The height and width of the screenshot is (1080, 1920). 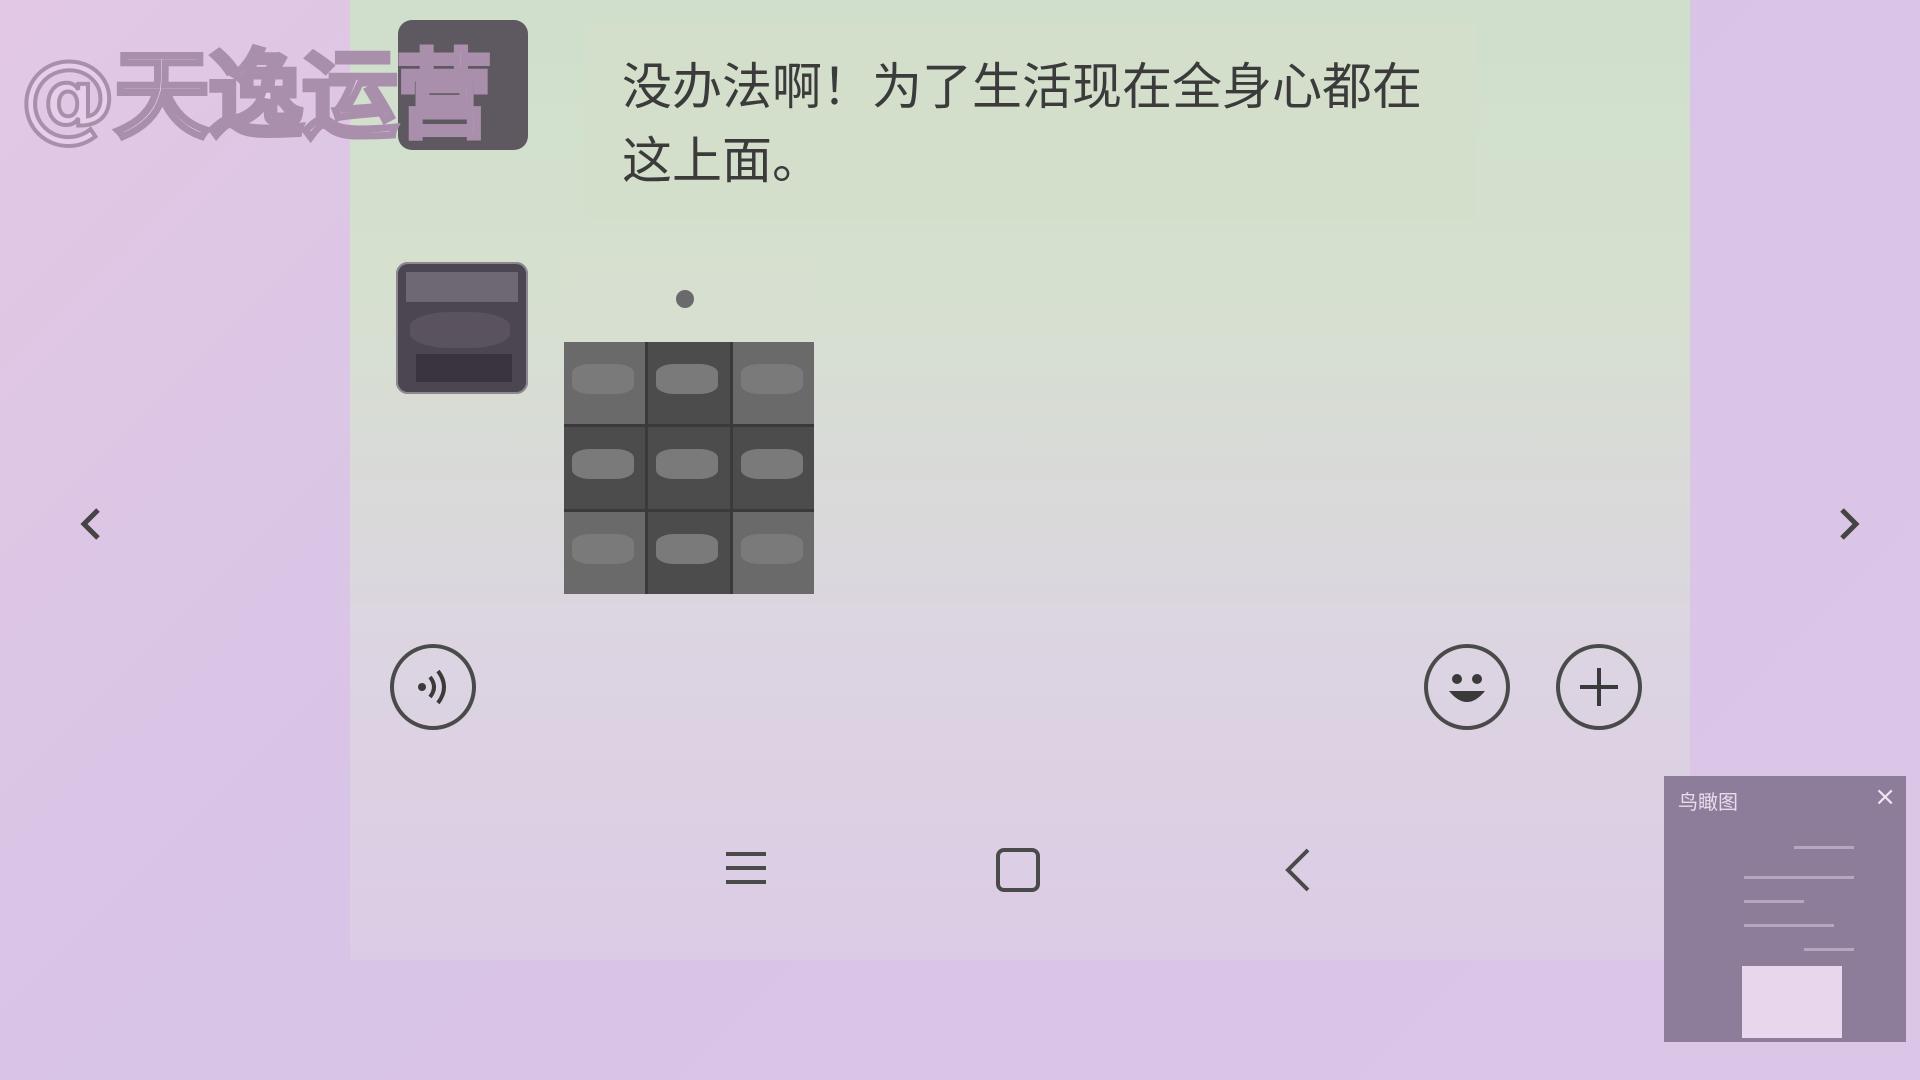 I want to click on message-bubble: 没办法啊！为了生活现在全身心都在这上面。, so click(x=1031, y=121).